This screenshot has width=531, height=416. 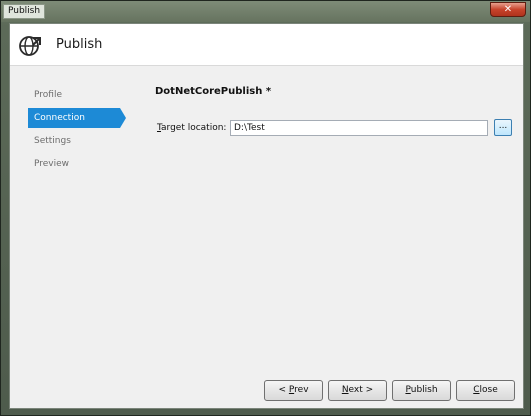 What do you see at coordinates (345, 390) in the screenshot?
I see `next-mnemonic: N` at bounding box center [345, 390].